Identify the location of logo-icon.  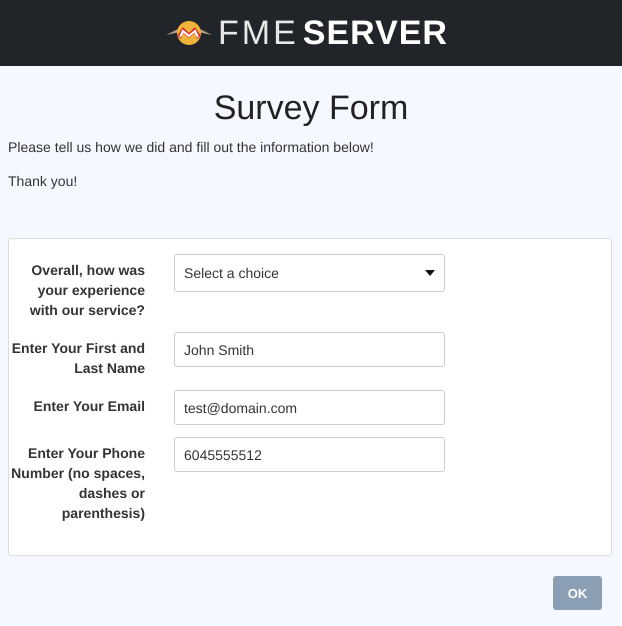
(189, 33).